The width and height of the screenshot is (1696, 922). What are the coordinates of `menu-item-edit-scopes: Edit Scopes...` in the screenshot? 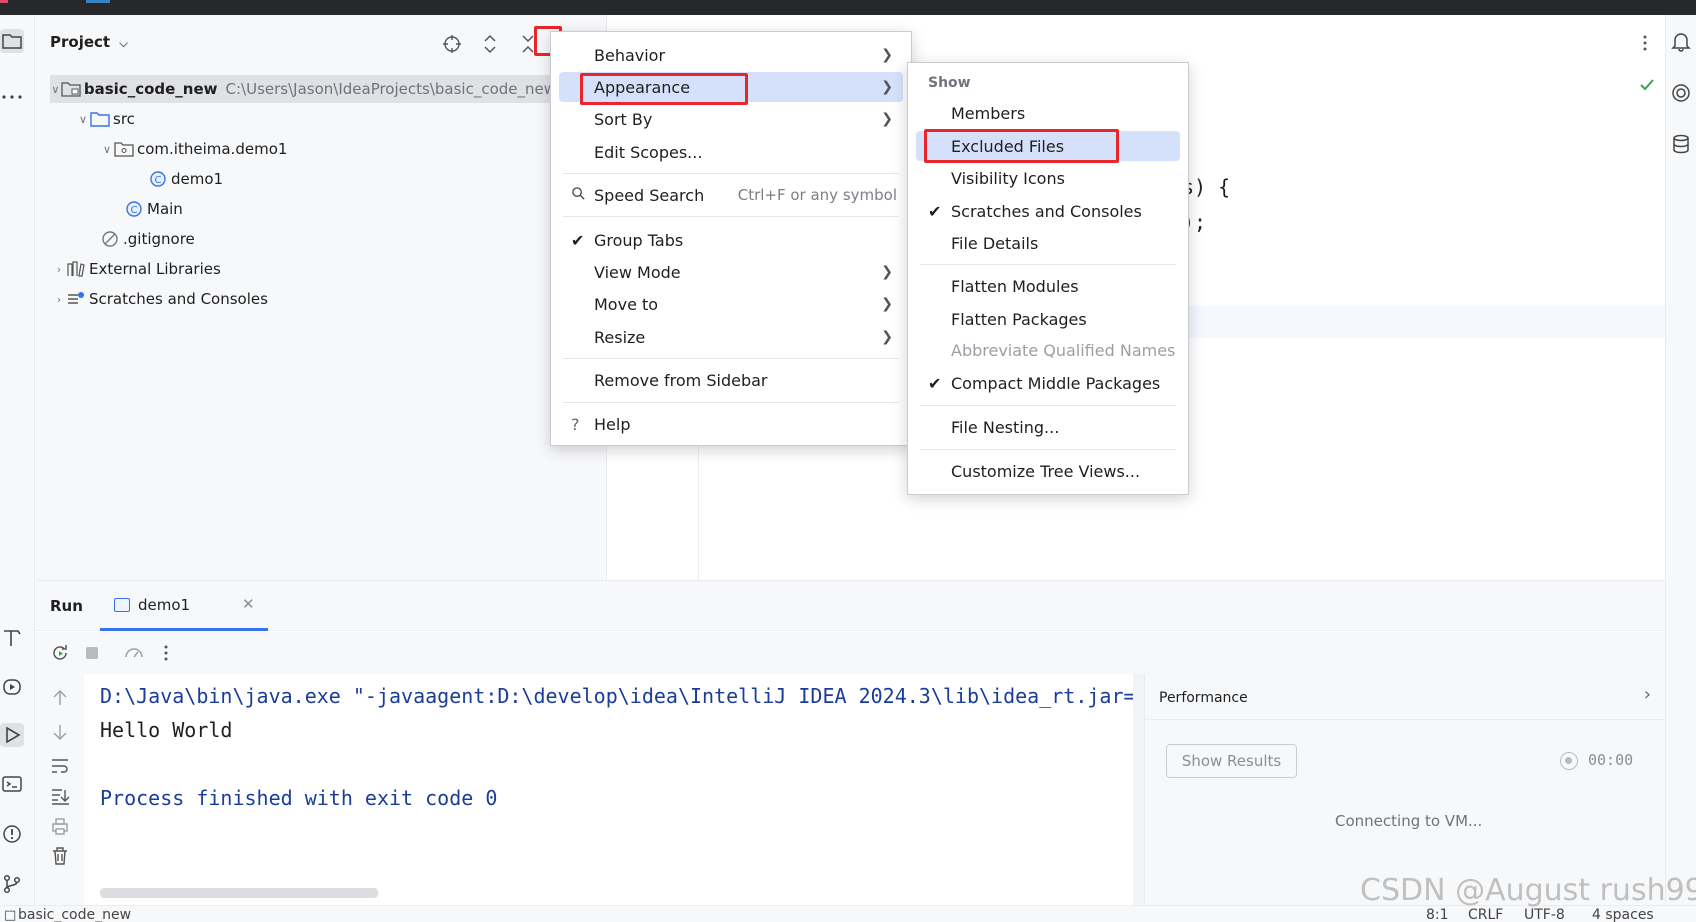 It's located at (731, 152).